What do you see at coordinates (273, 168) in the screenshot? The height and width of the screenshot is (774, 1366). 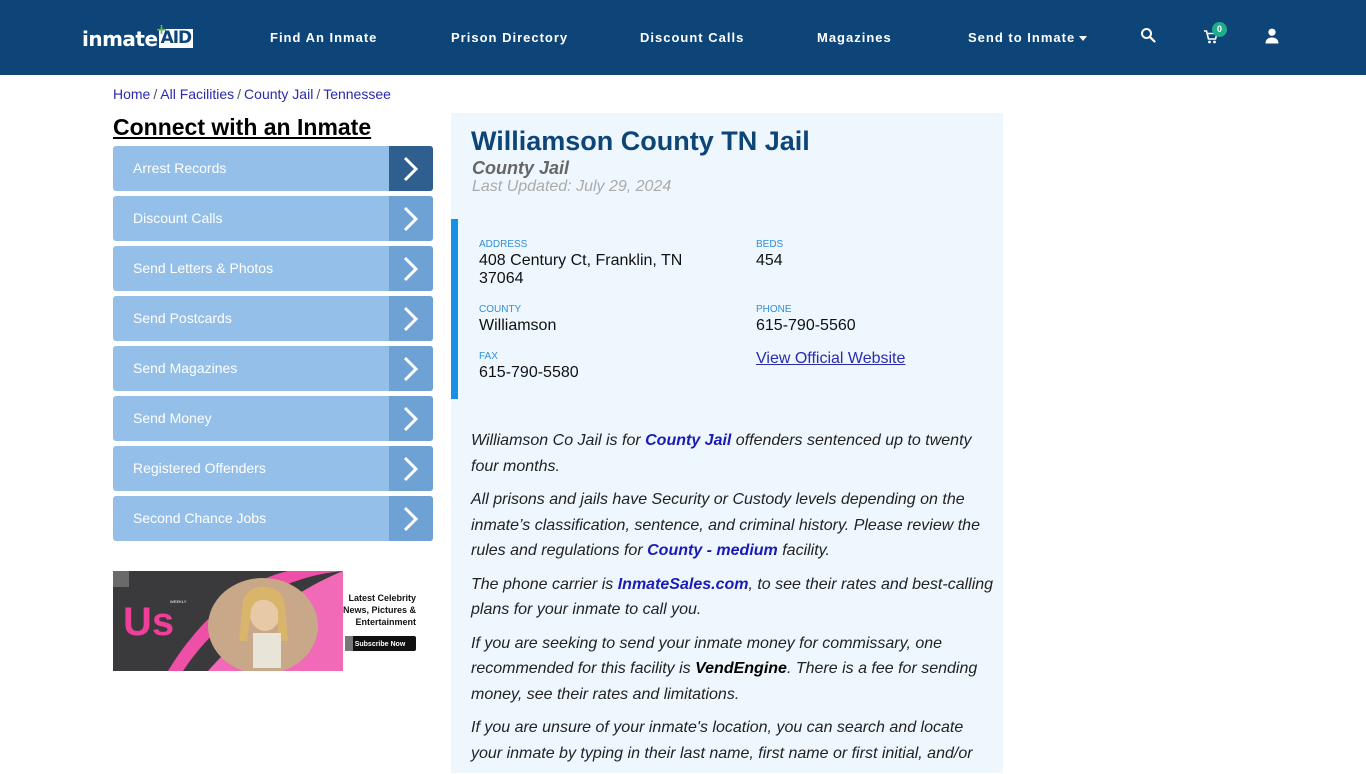 I see `sidebar-item-arrest-records: Arrest Records` at bounding box center [273, 168].